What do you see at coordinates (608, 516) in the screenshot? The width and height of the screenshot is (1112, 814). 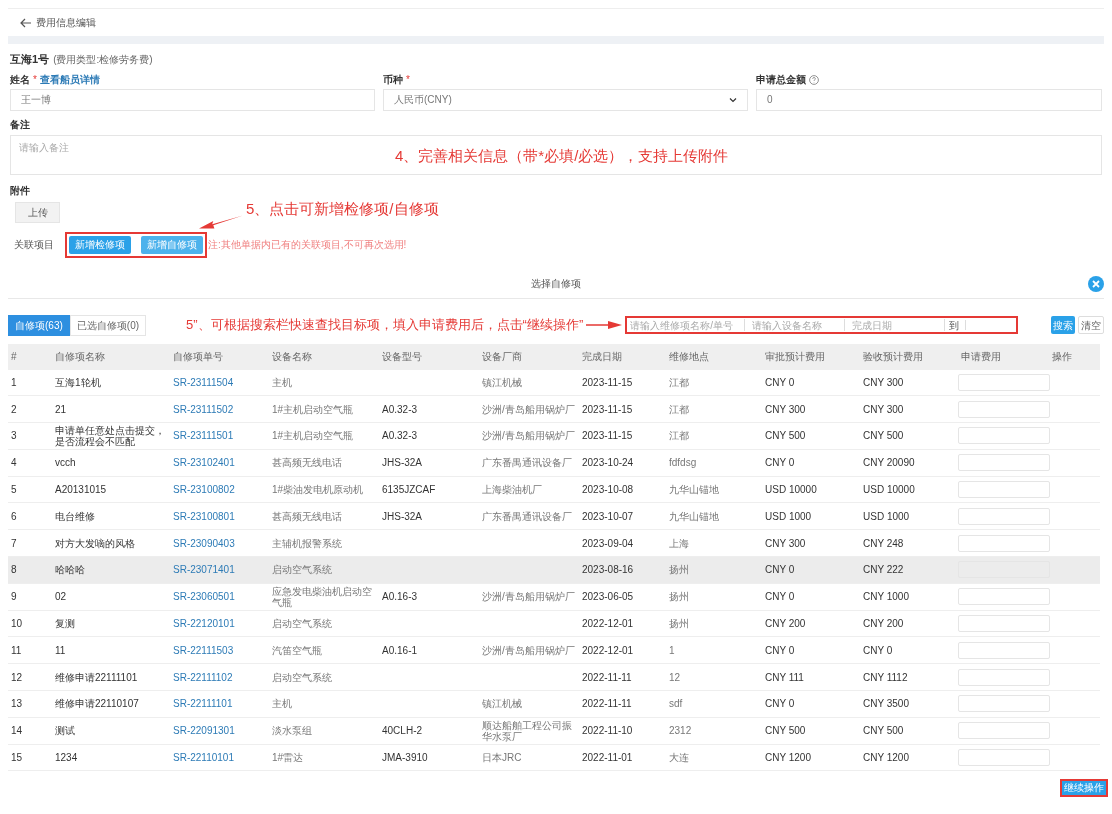 I see `table-cell-text: 2023-10-07` at bounding box center [608, 516].